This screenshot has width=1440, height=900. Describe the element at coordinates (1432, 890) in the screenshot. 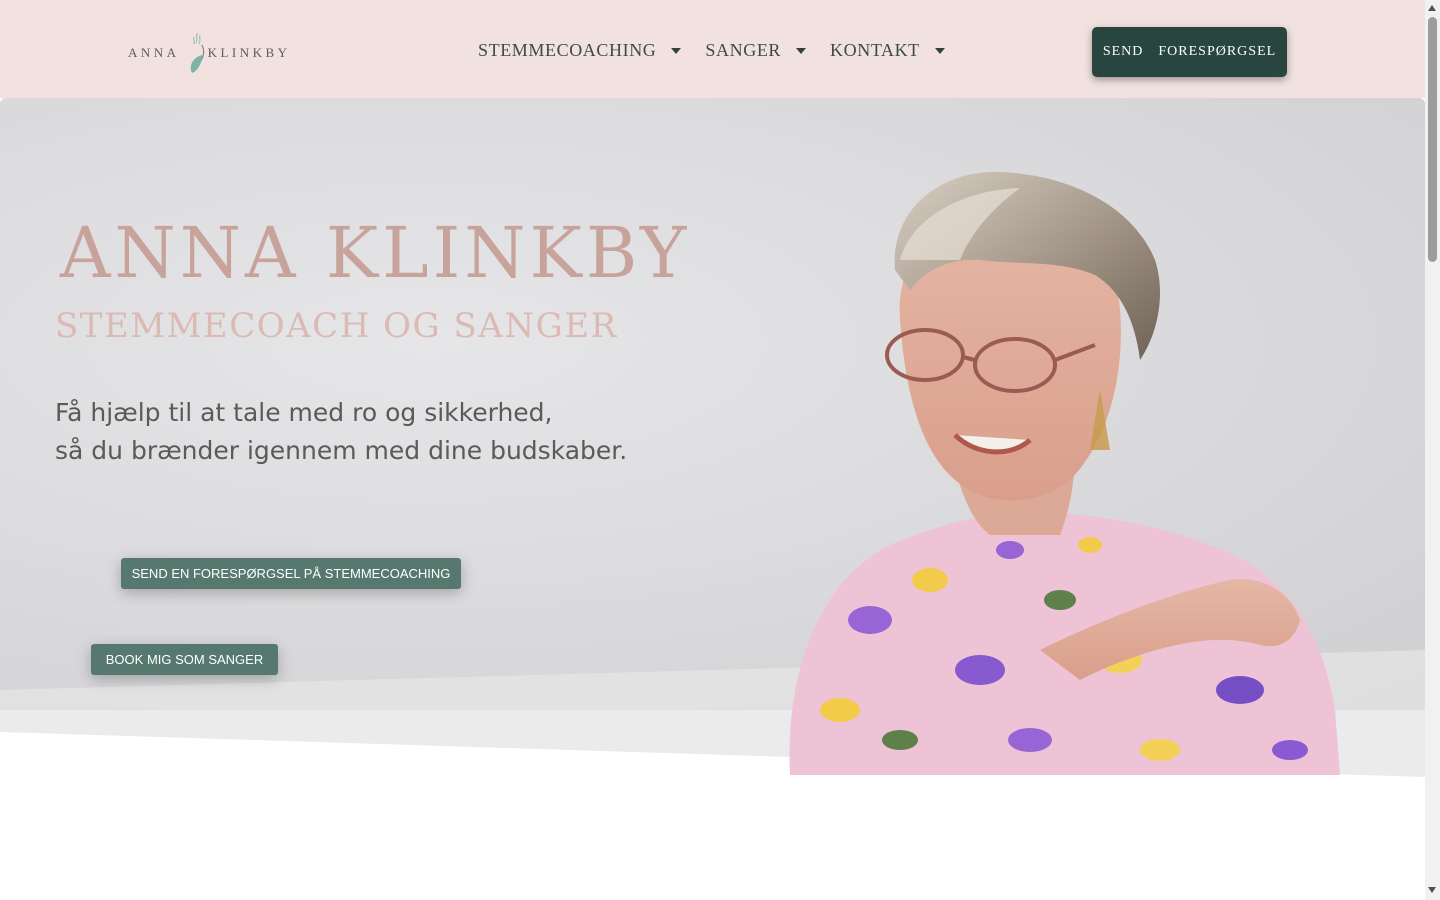

I see `scroll-down-icon` at that location.